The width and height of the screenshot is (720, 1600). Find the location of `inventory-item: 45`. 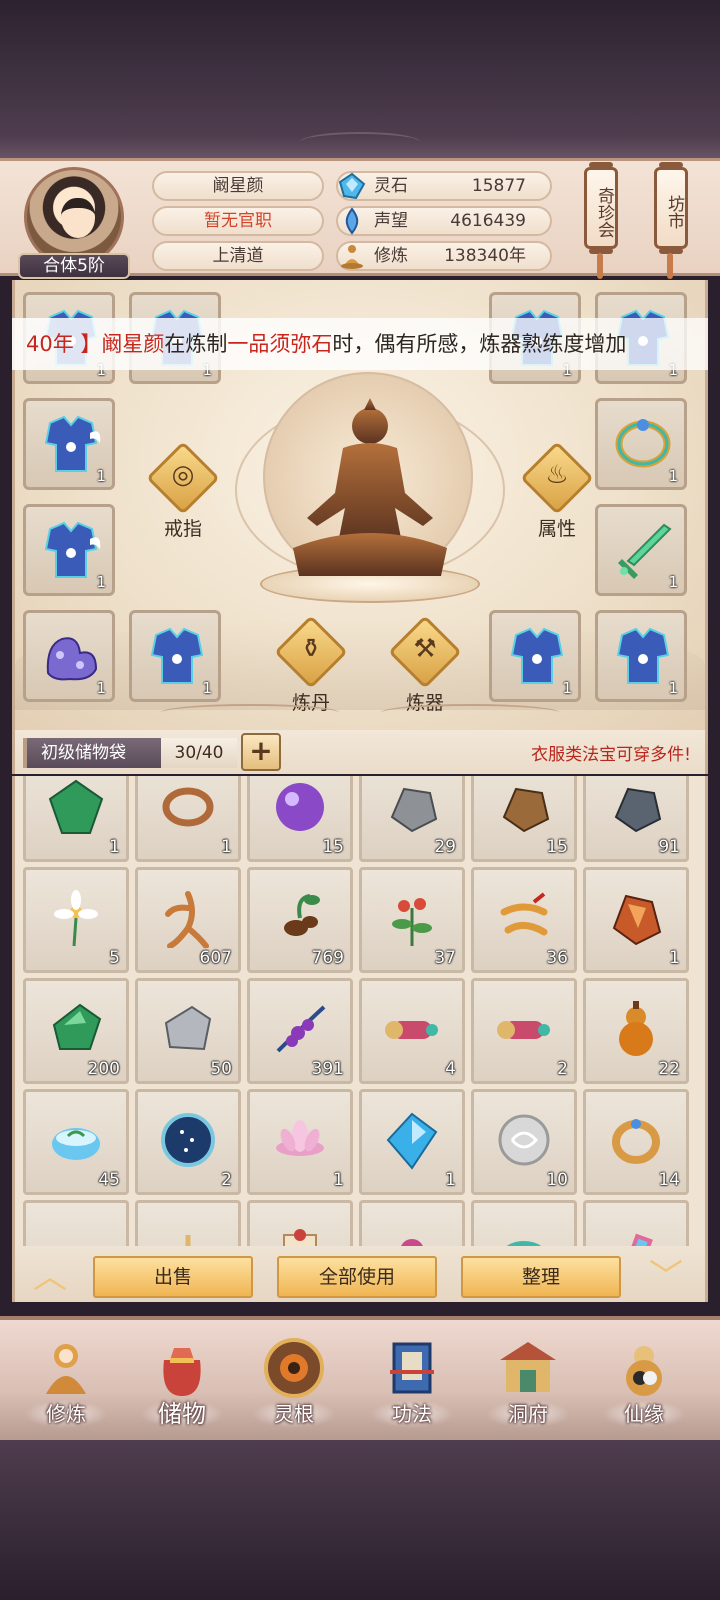

inventory-item: 45 is located at coordinates (76, 1142).